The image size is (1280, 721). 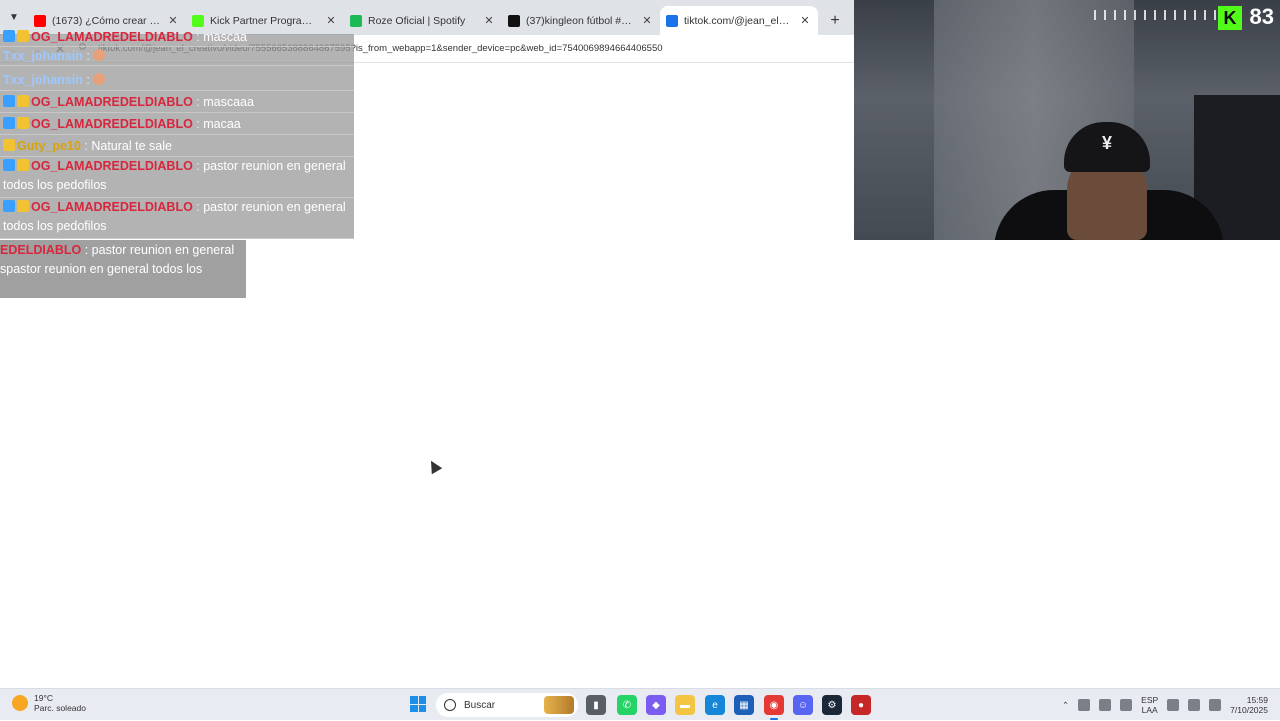 I want to click on chat-username: Guty_pe10, so click(x=49, y=146).